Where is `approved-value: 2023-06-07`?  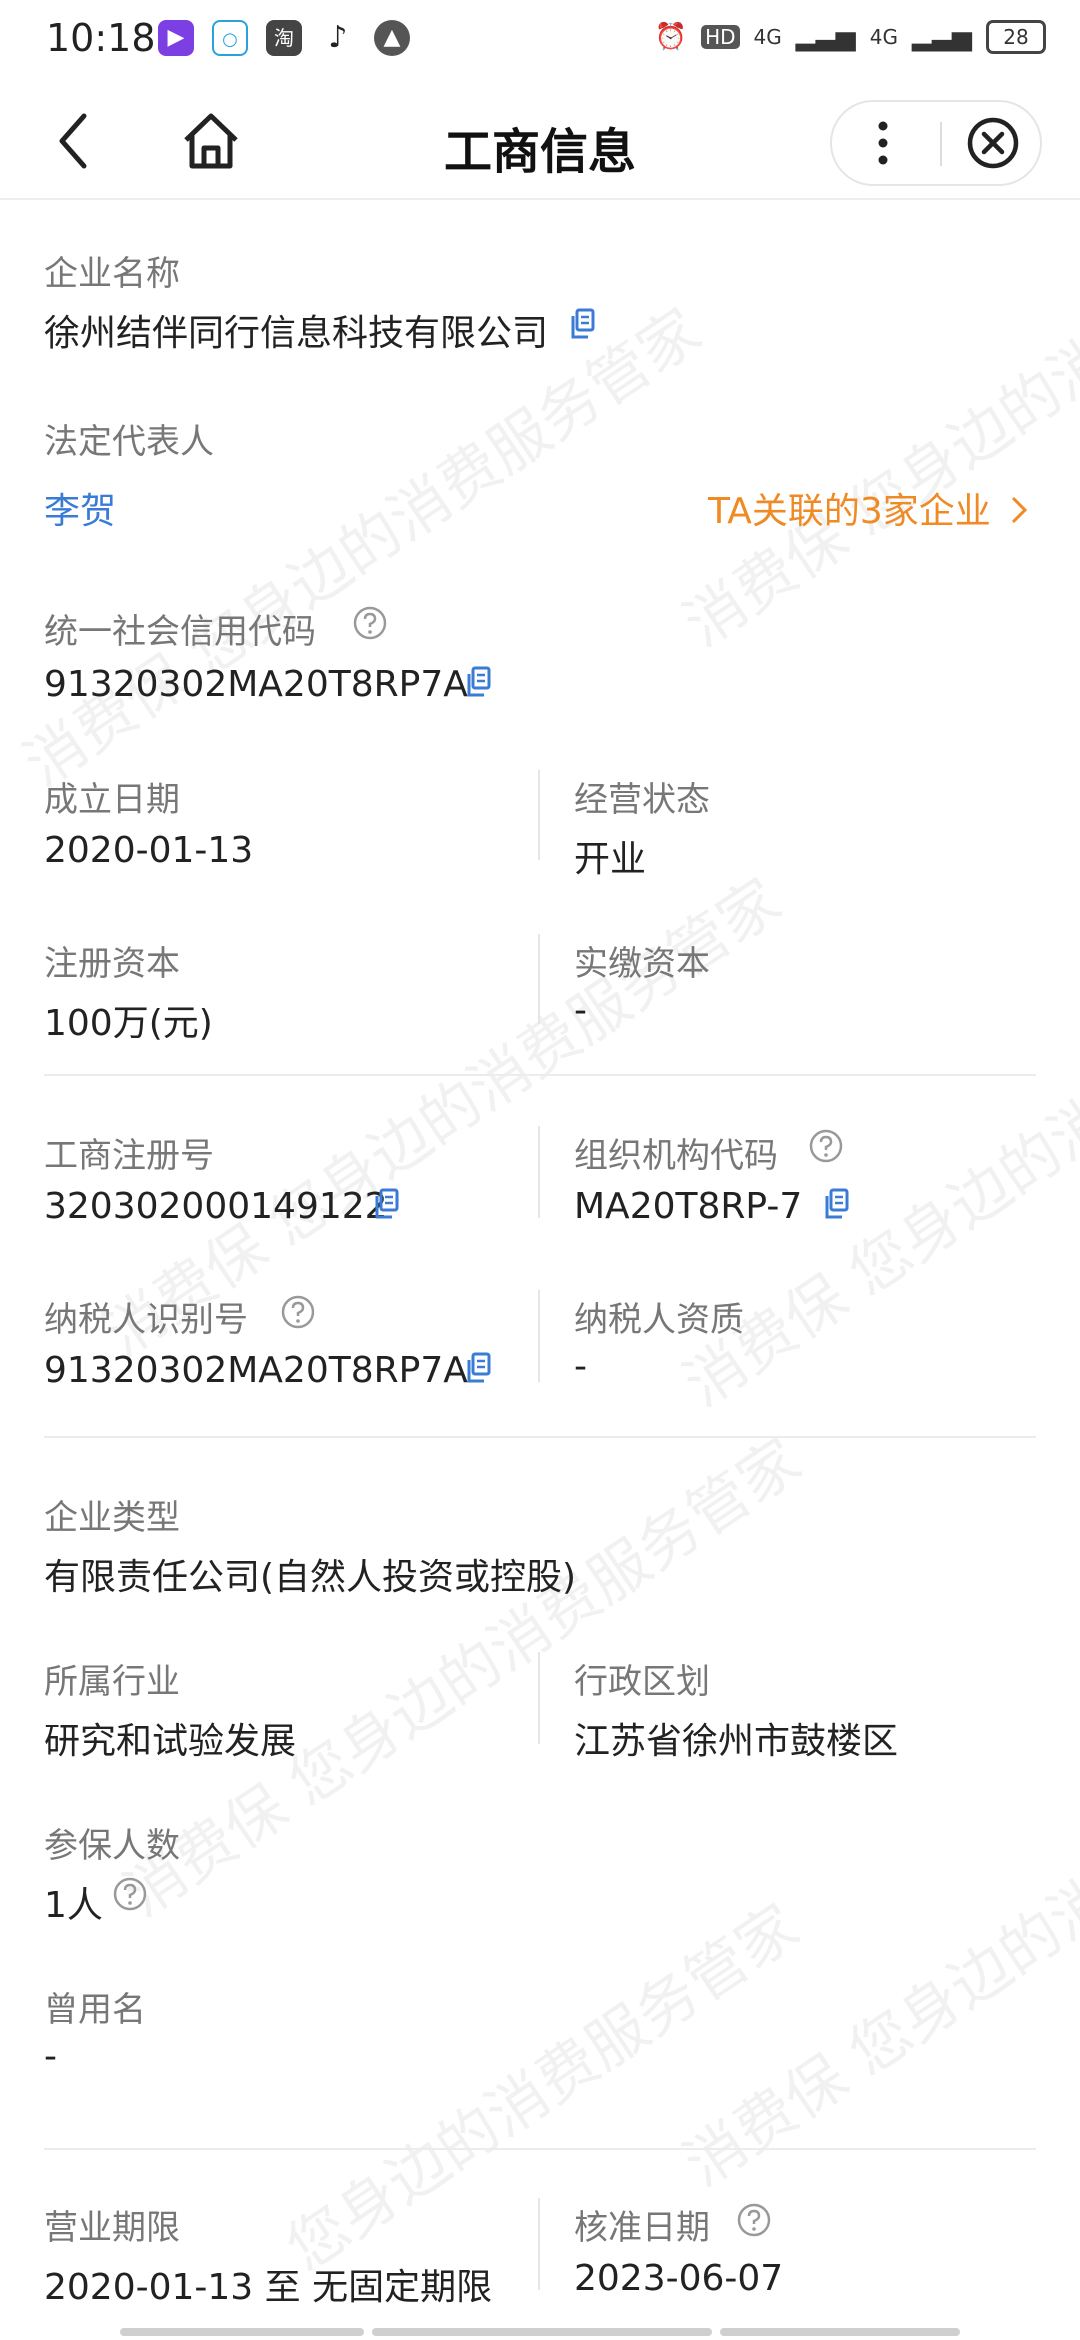 approved-value: 2023-06-07 is located at coordinates (679, 2278).